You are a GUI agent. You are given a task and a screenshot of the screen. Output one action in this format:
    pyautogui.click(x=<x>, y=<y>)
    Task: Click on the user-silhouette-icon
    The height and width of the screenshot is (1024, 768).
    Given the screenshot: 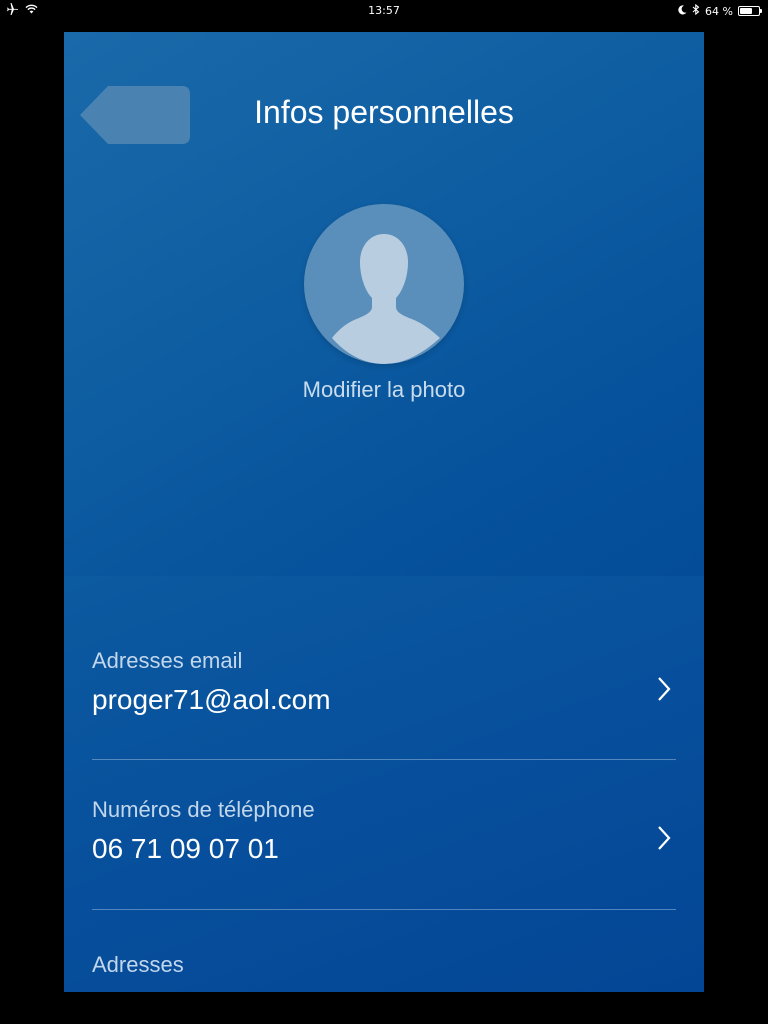 What is the action you would take?
    pyautogui.click(x=386, y=299)
    